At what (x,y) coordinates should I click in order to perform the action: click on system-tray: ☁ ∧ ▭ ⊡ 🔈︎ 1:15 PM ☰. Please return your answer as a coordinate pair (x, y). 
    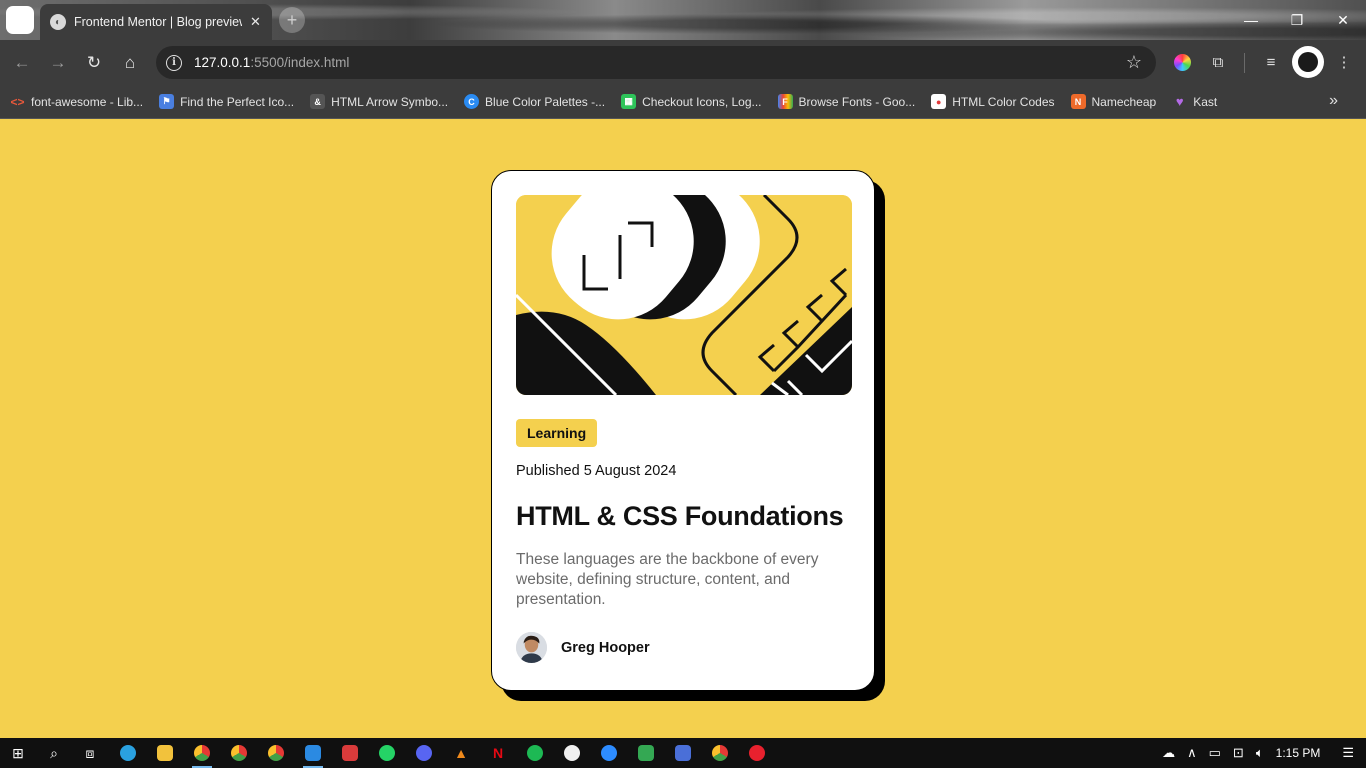
    Looking at the image, I should click on (1264, 753).